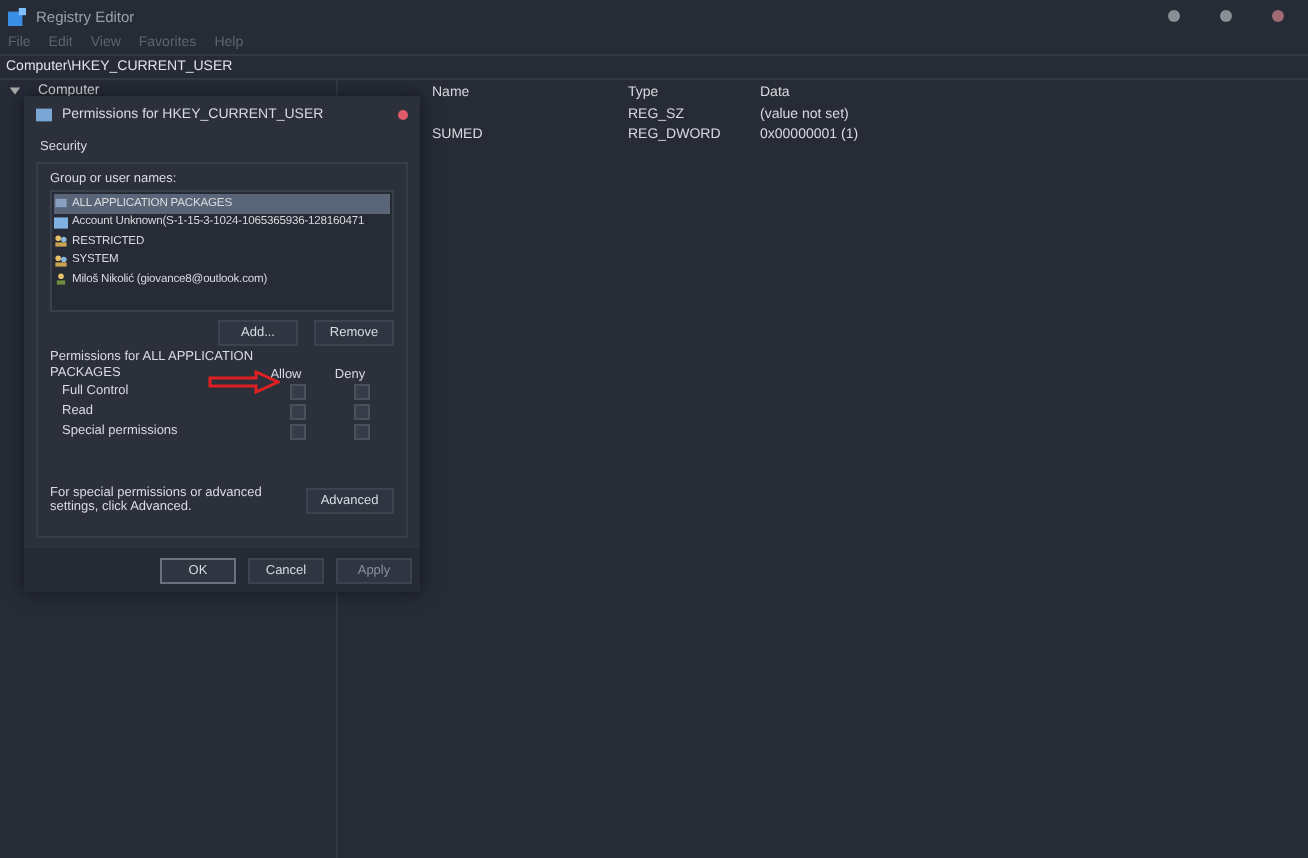 The height and width of the screenshot is (858, 1308). Describe the element at coordinates (1226, 16) in the screenshot. I see `maximize-button` at that location.